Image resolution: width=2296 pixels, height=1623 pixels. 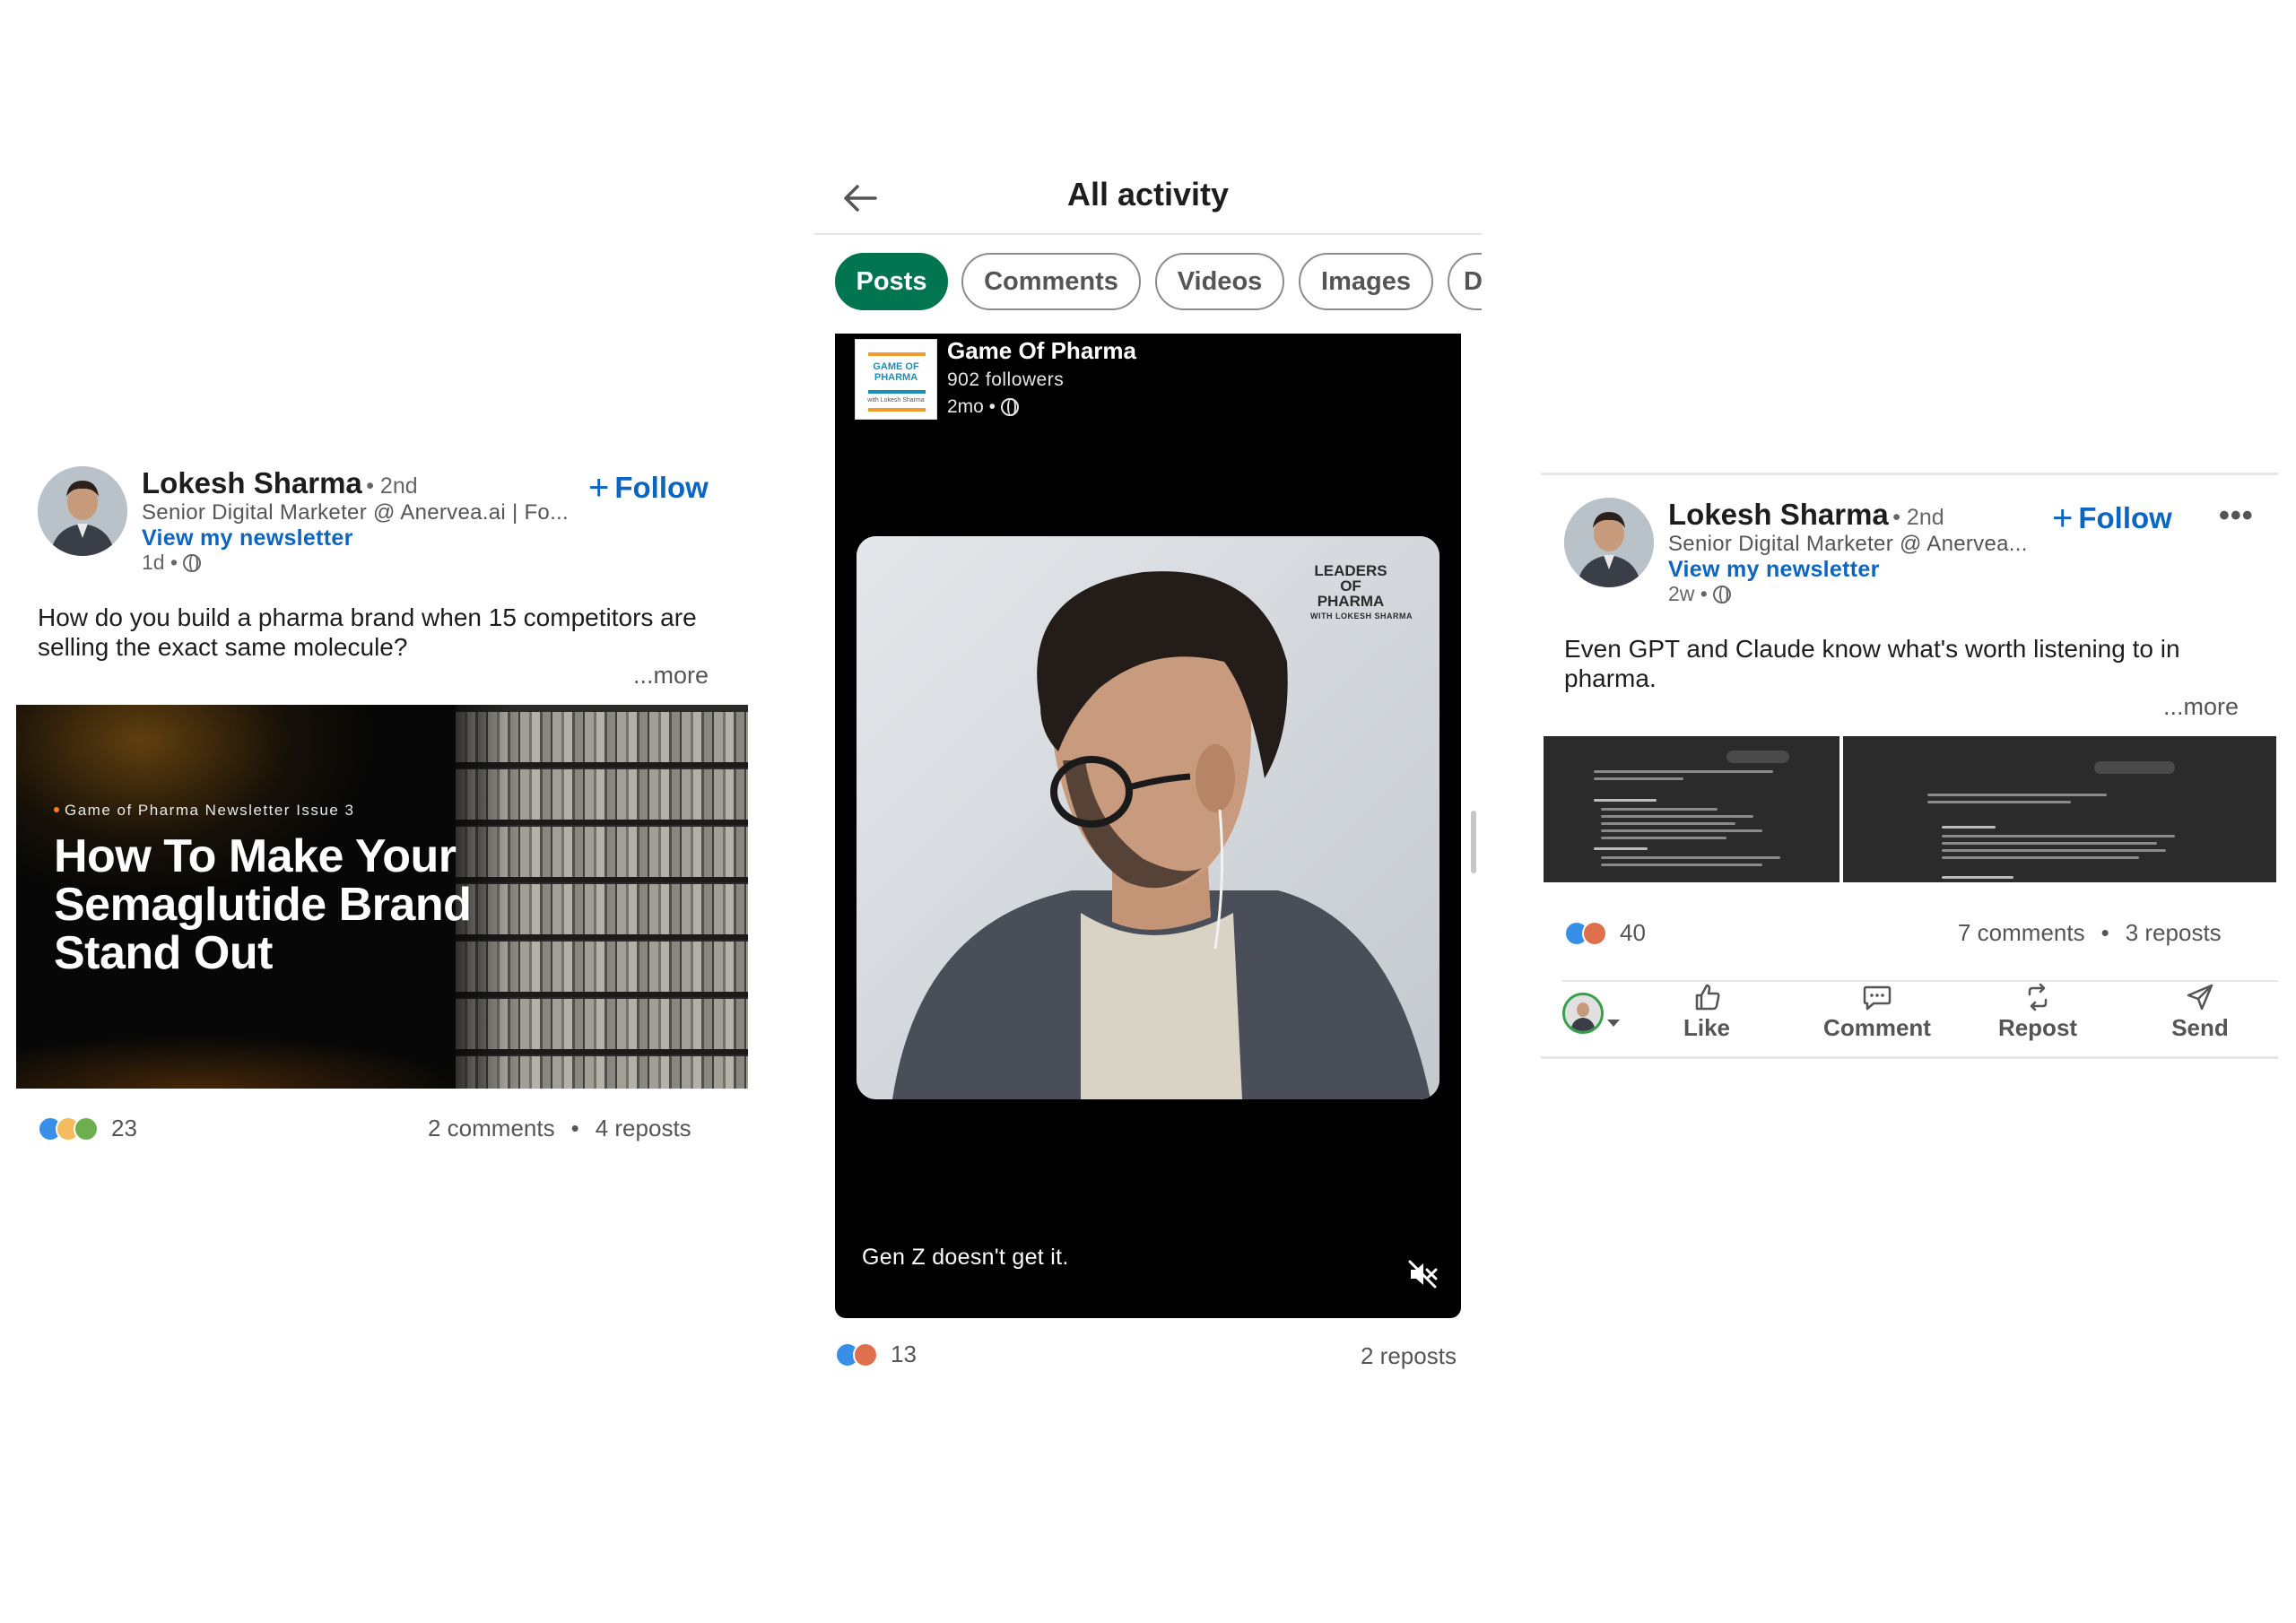 What do you see at coordinates (1148, 817) in the screenshot?
I see `video-player: LEADERS OF PHARMA WITH LOKESH SHARMA` at bounding box center [1148, 817].